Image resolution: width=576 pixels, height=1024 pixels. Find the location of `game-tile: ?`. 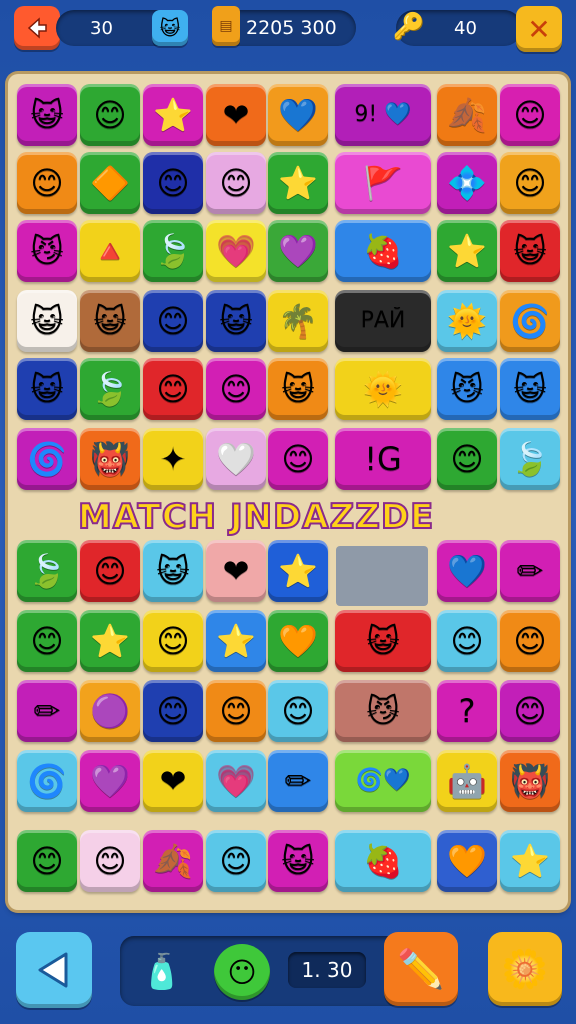

game-tile: ? is located at coordinates (467, 711).